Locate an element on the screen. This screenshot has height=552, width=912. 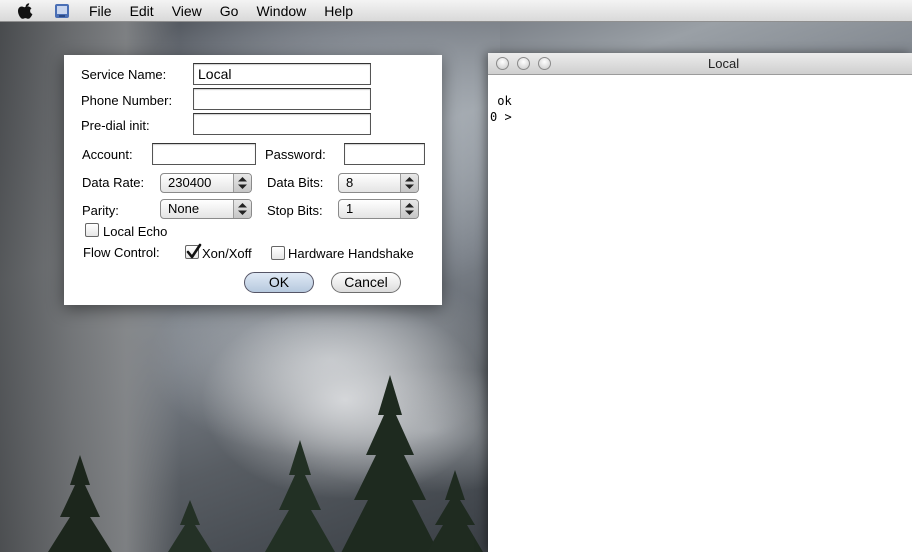
password-field is located at coordinates (384, 154).